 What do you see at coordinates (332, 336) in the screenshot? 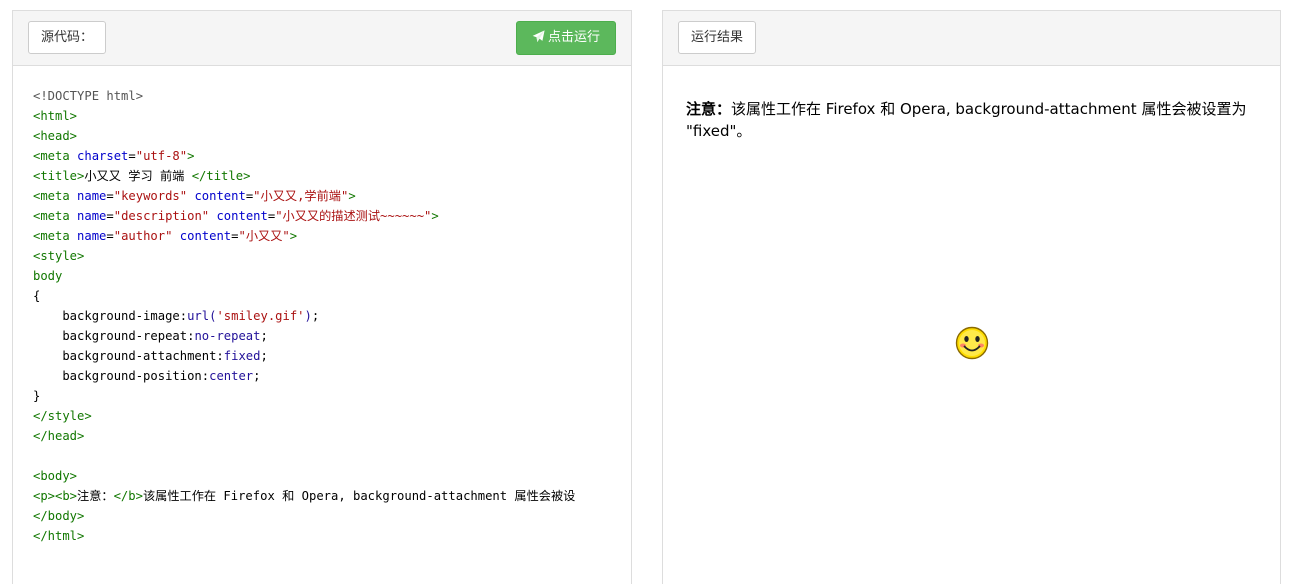
I see `code-line: background-repeat:no-repeat;` at bounding box center [332, 336].